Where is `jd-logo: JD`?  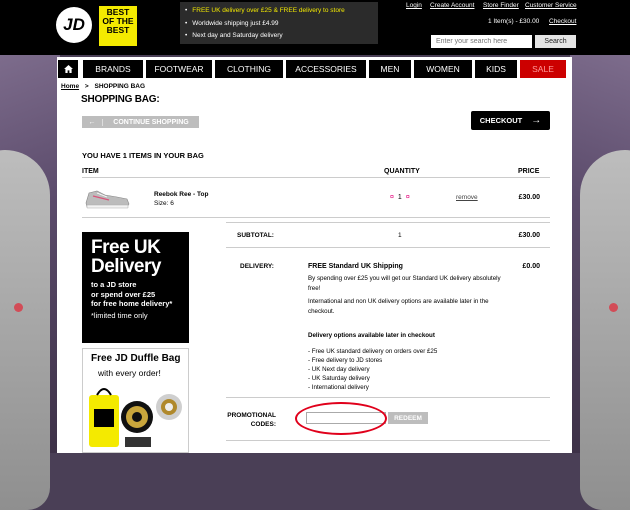
jd-logo: JD is located at coordinates (74, 25).